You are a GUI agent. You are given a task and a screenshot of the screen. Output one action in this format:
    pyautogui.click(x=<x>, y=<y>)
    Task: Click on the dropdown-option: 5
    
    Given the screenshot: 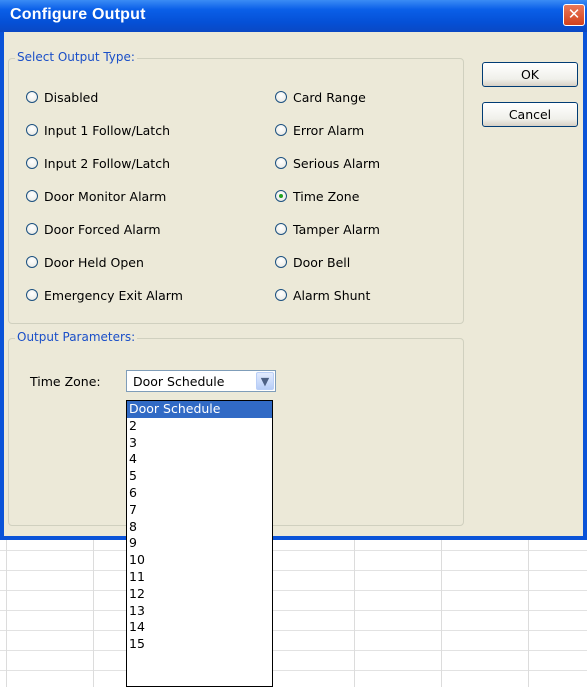 What is the action you would take?
    pyautogui.click(x=199, y=476)
    